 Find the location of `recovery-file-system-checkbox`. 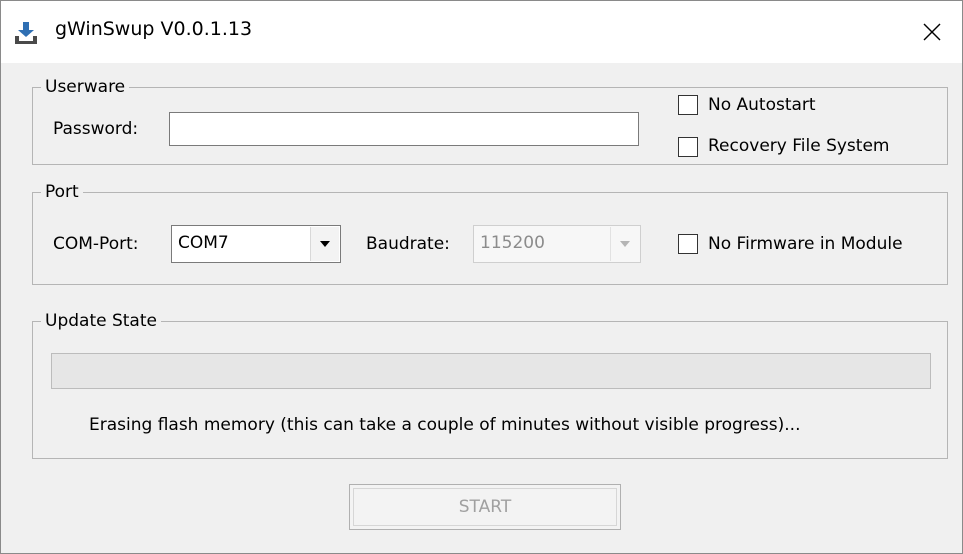

recovery-file-system-checkbox is located at coordinates (688, 147).